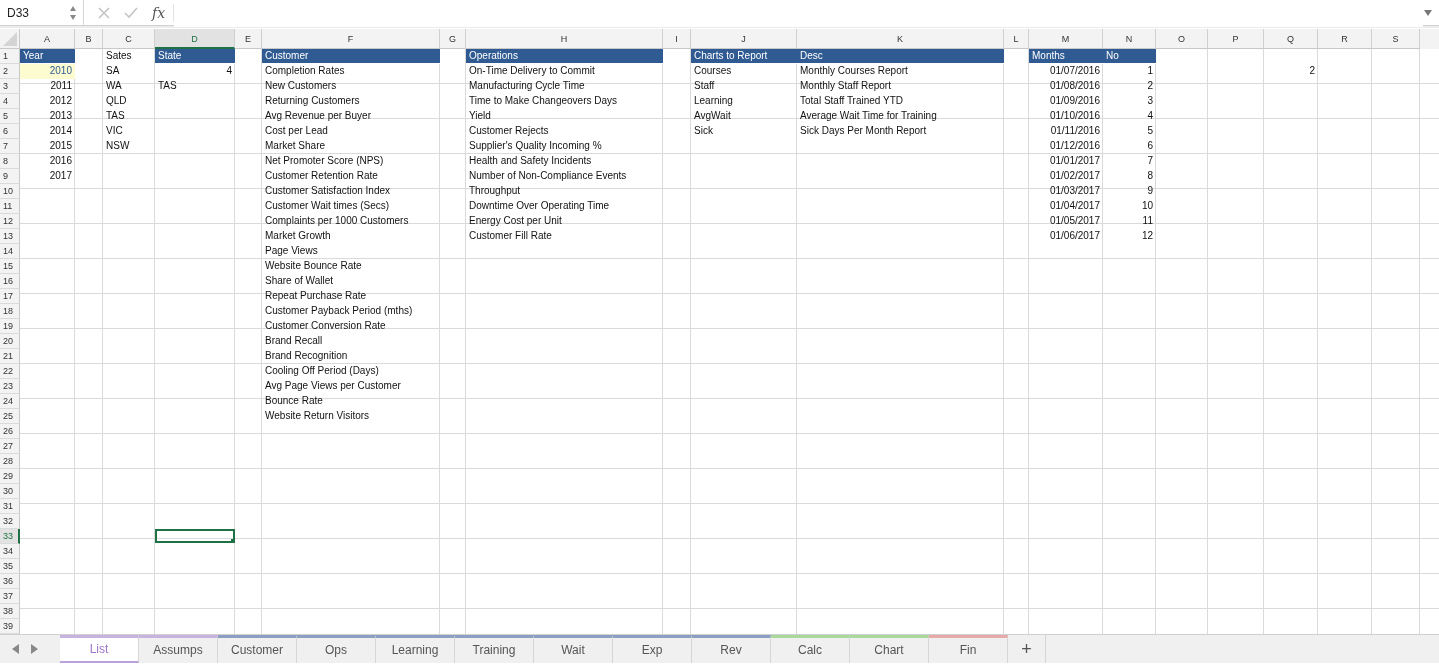 The image size is (1439, 664). Describe the element at coordinates (10, 191) in the screenshot. I see `row-header: 10` at that location.